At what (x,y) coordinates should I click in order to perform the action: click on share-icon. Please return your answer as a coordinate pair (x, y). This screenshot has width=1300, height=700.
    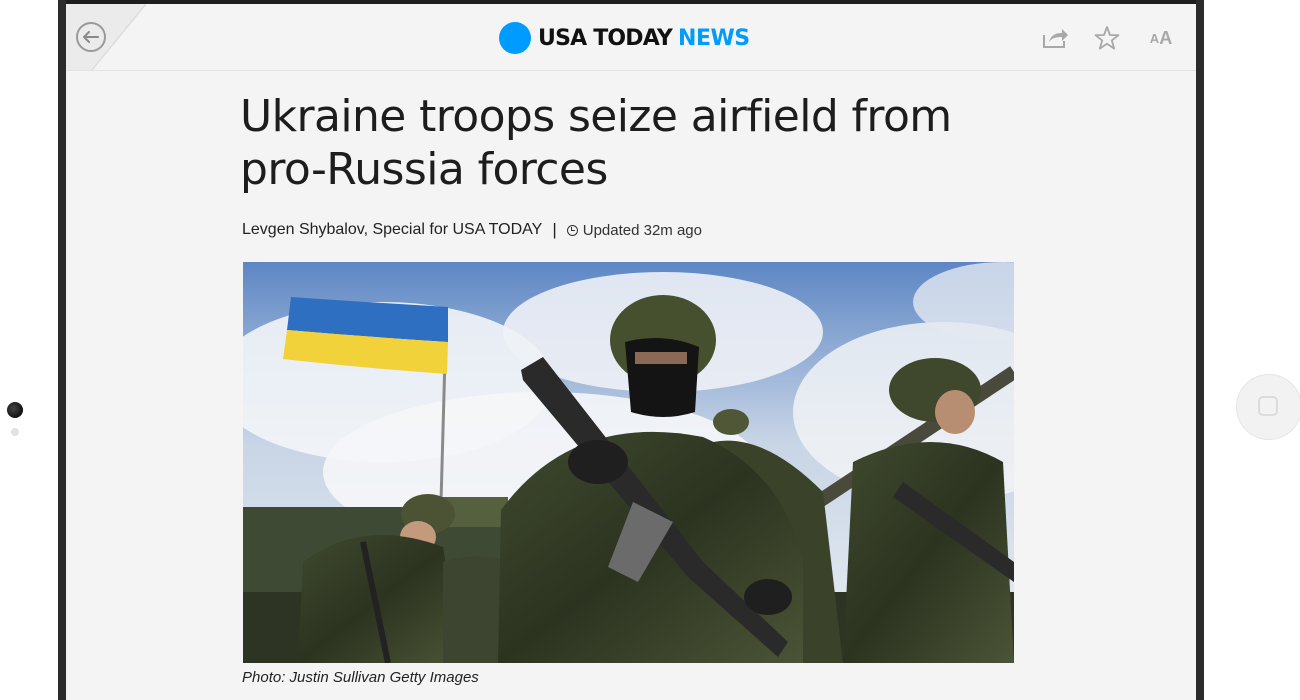
    Looking at the image, I should click on (1055, 38).